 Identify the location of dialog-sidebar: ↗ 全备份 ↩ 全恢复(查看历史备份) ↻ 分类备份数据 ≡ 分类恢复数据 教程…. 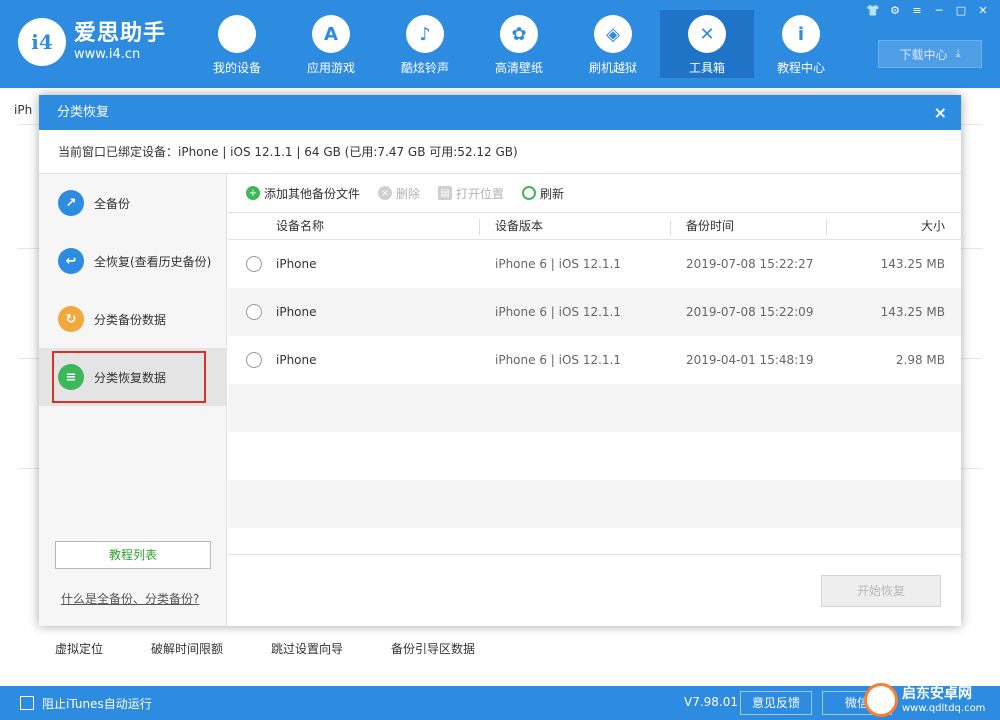
(133, 400).